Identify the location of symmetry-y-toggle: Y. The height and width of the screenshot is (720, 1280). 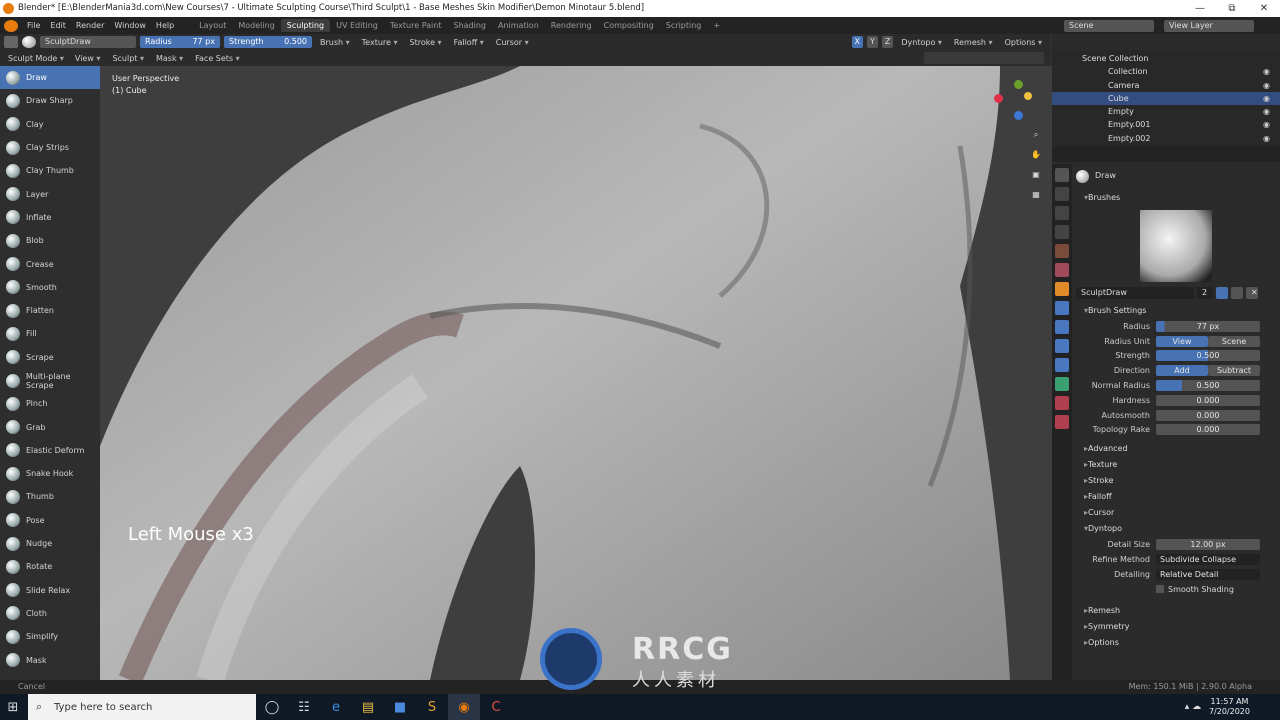
(872, 42).